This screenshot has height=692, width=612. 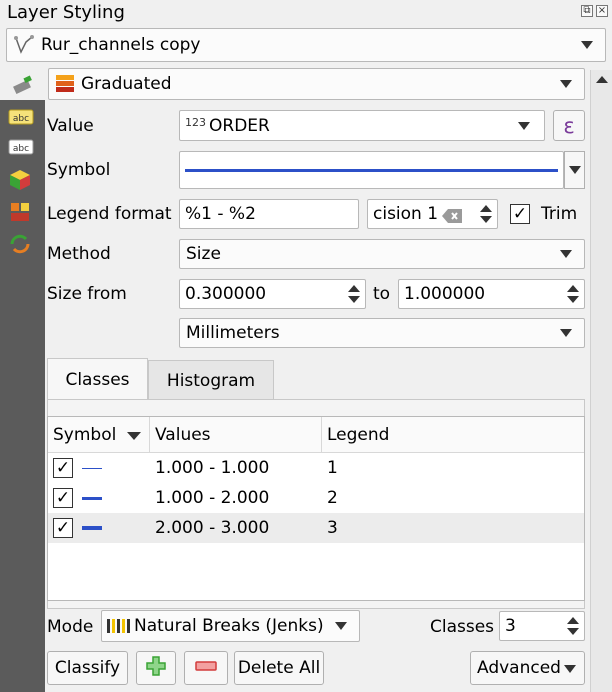 I want to click on table-row: ✓ 2.000 - 3.000 3, so click(x=316, y=528).